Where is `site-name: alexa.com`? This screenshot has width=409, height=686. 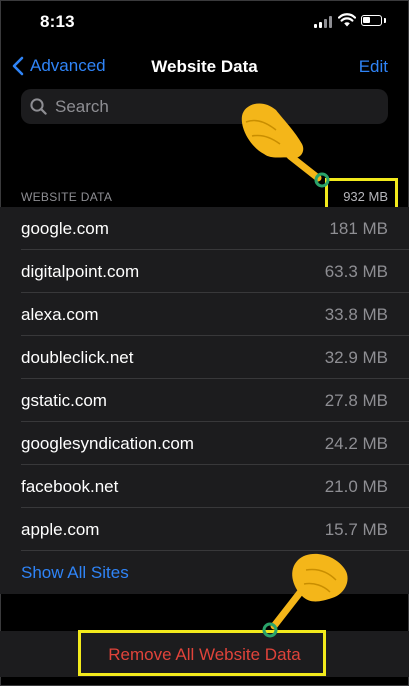 site-name: alexa.com is located at coordinates (60, 314).